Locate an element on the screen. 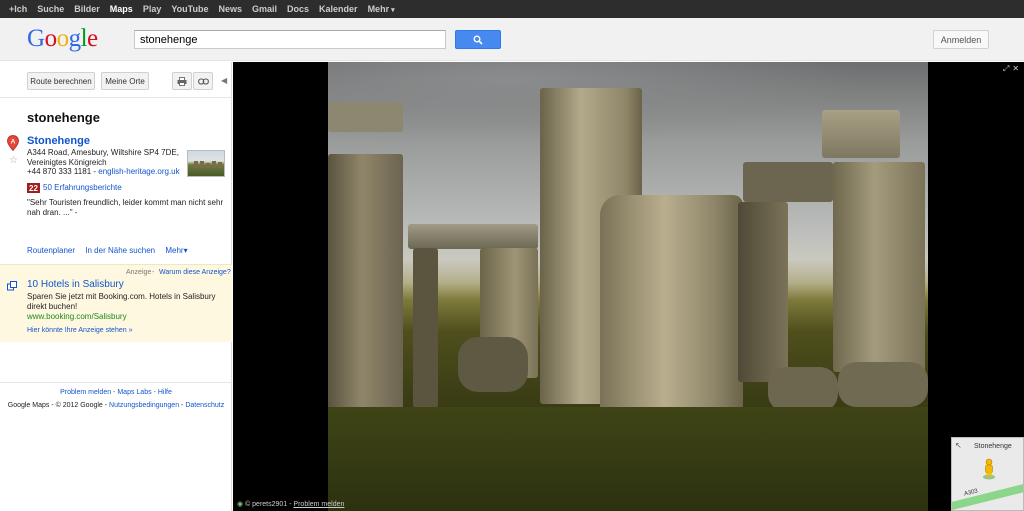  map-marker-icon: A is located at coordinates (13, 143).